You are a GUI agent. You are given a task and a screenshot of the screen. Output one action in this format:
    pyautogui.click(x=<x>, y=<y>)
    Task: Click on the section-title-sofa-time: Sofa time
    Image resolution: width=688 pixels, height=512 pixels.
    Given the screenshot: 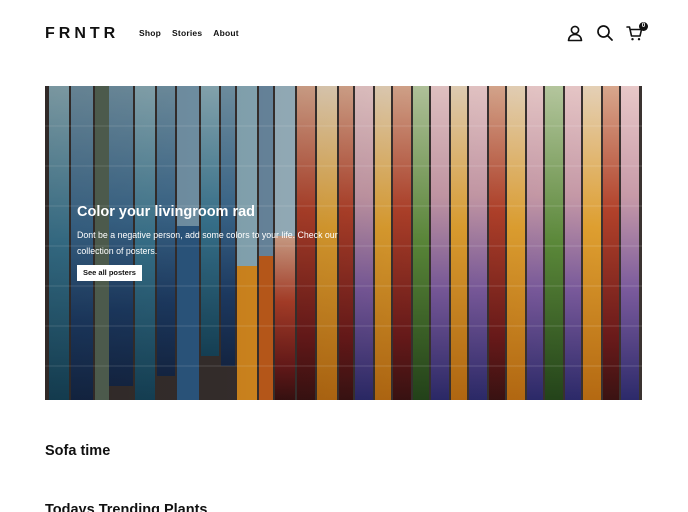 What is the action you would take?
    pyautogui.click(x=78, y=451)
    